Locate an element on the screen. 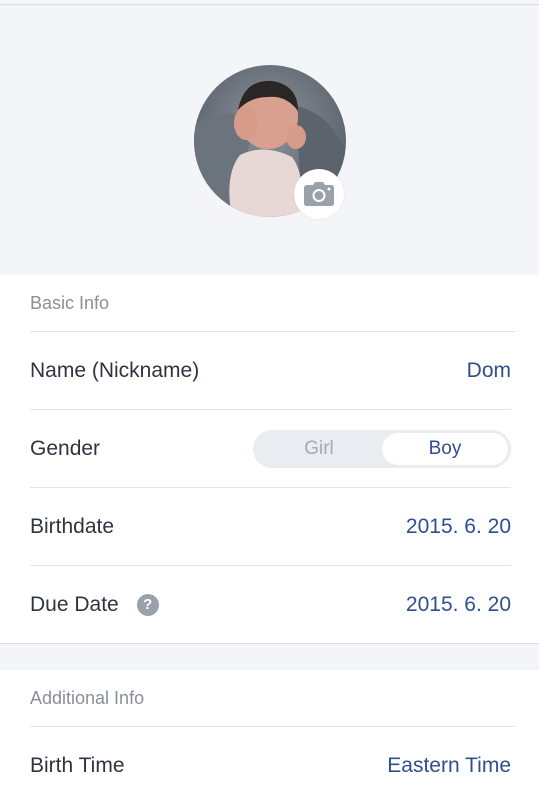 The height and width of the screenshot is (804, 539). gender-option-boy: Boy is located at coordinates (445, 448).